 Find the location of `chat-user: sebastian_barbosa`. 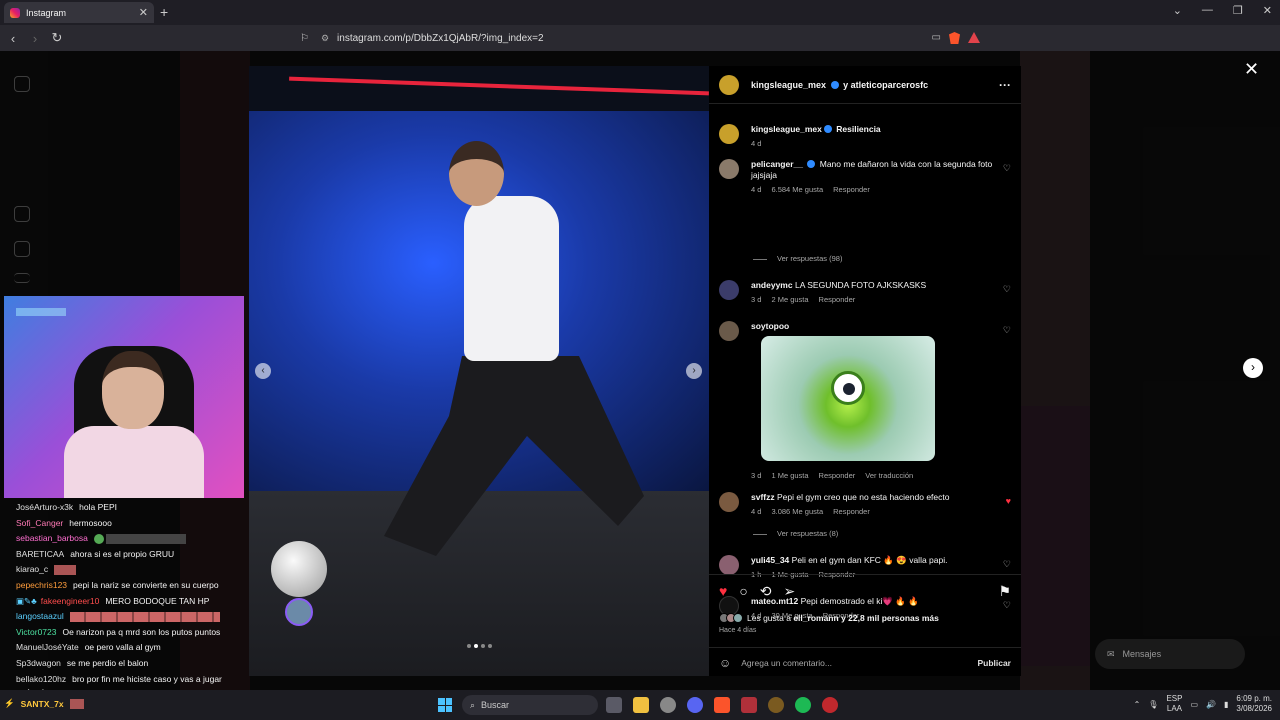

chat-user: sebastian_barbosa is located at coordinates (52, 538).